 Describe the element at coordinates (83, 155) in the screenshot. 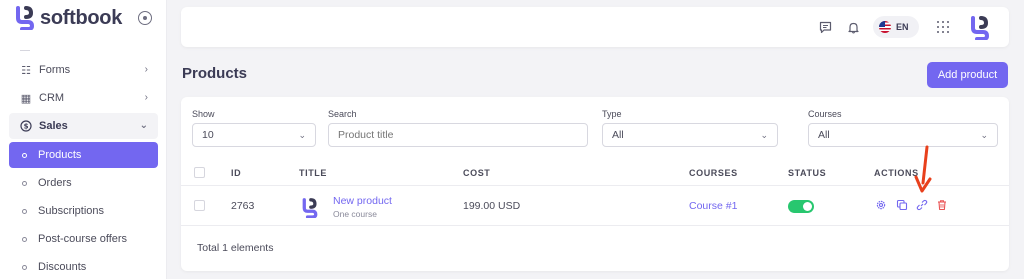

I see `sidebar-item-products: Products` at that location.